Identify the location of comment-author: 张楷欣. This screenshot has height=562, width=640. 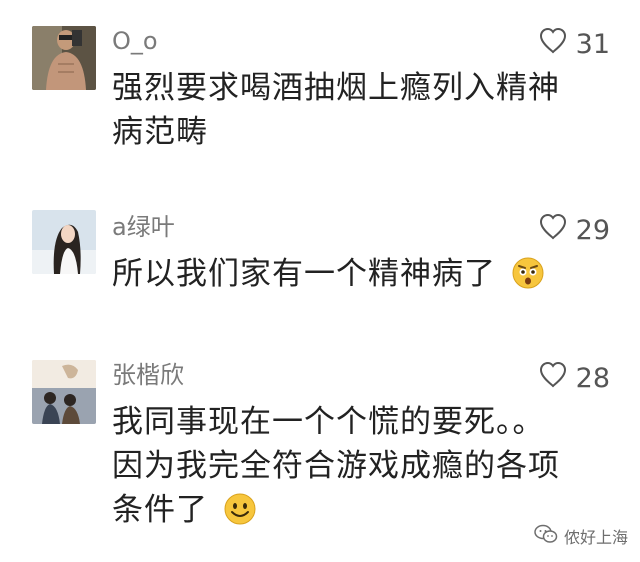
(148, 375).